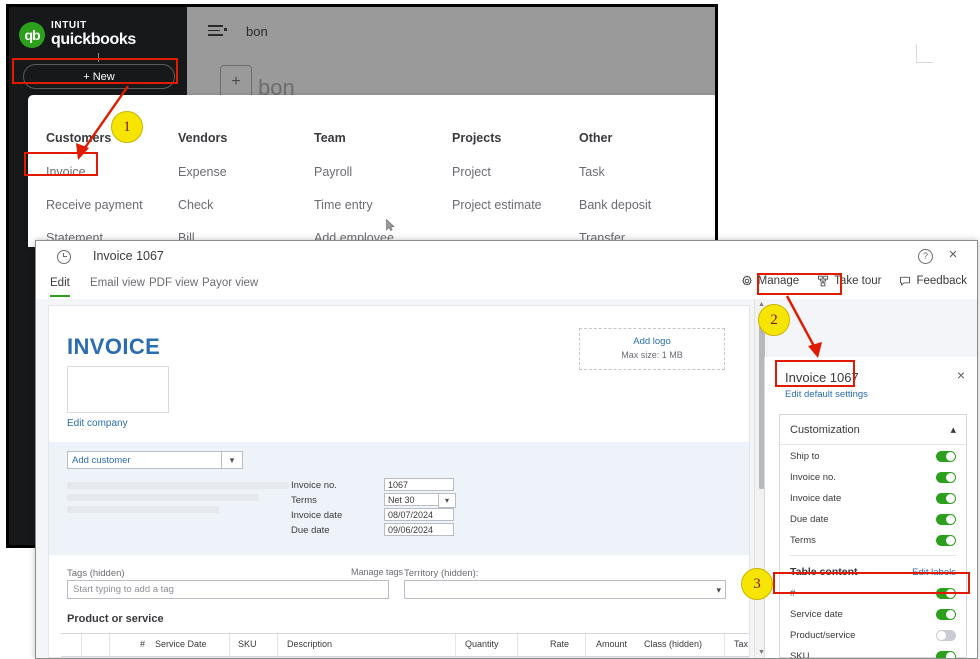 The height and width of the screenshot is (659, 980). Describe the element at coordinates (934, 572) in the screenshot. I see `edit-labels-link: Edit labels` at that location.